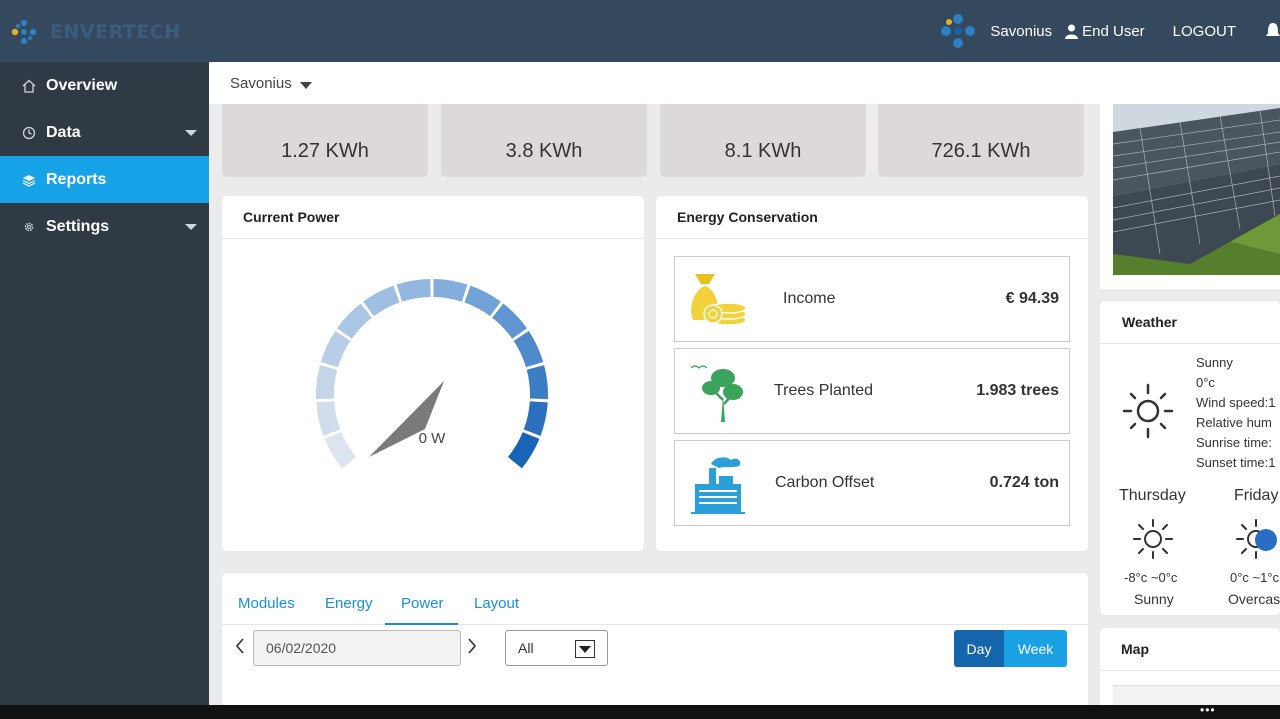 This screenshot has height=719, width=1280. Describe the element at coordinates (640, 712) in the screenshot. I see `bottom-bar` at that location.